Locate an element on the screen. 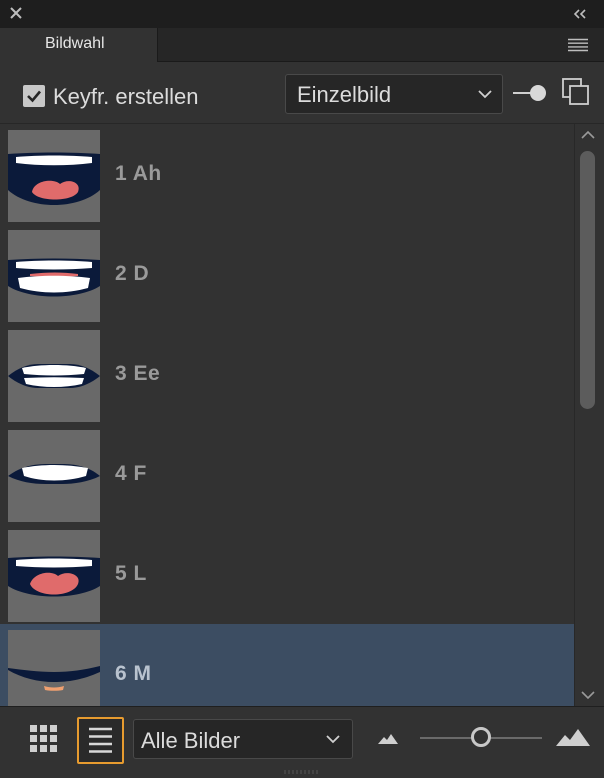  close-icon is located at coordinates (16, 13).